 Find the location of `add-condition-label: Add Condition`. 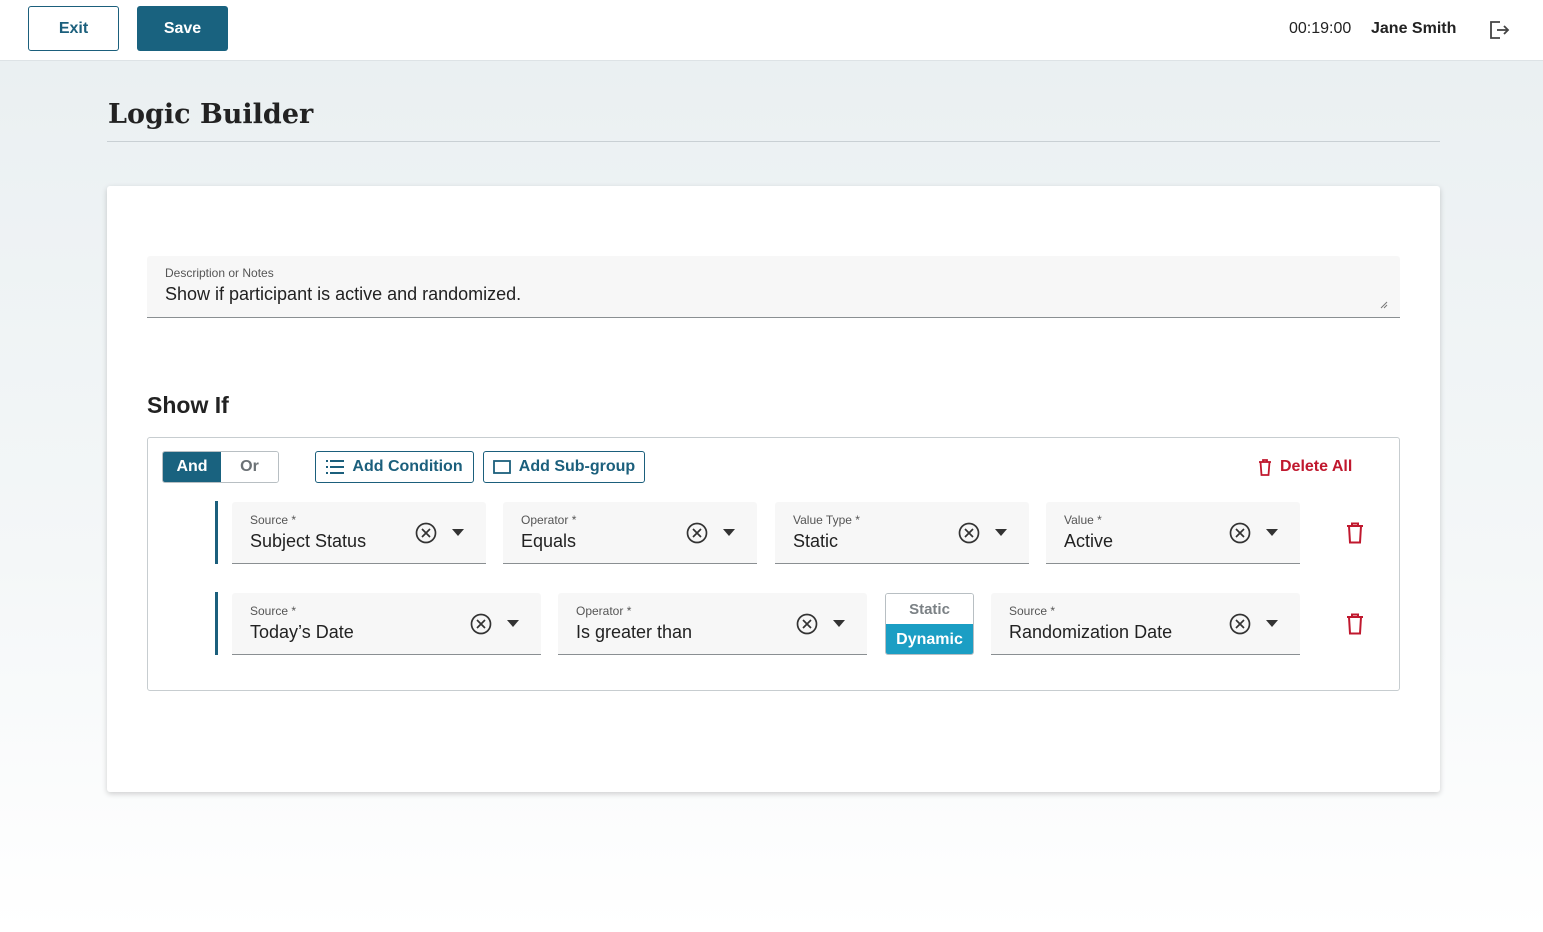

add-condition-label: Add Condition is located at coordinates (407, 466).